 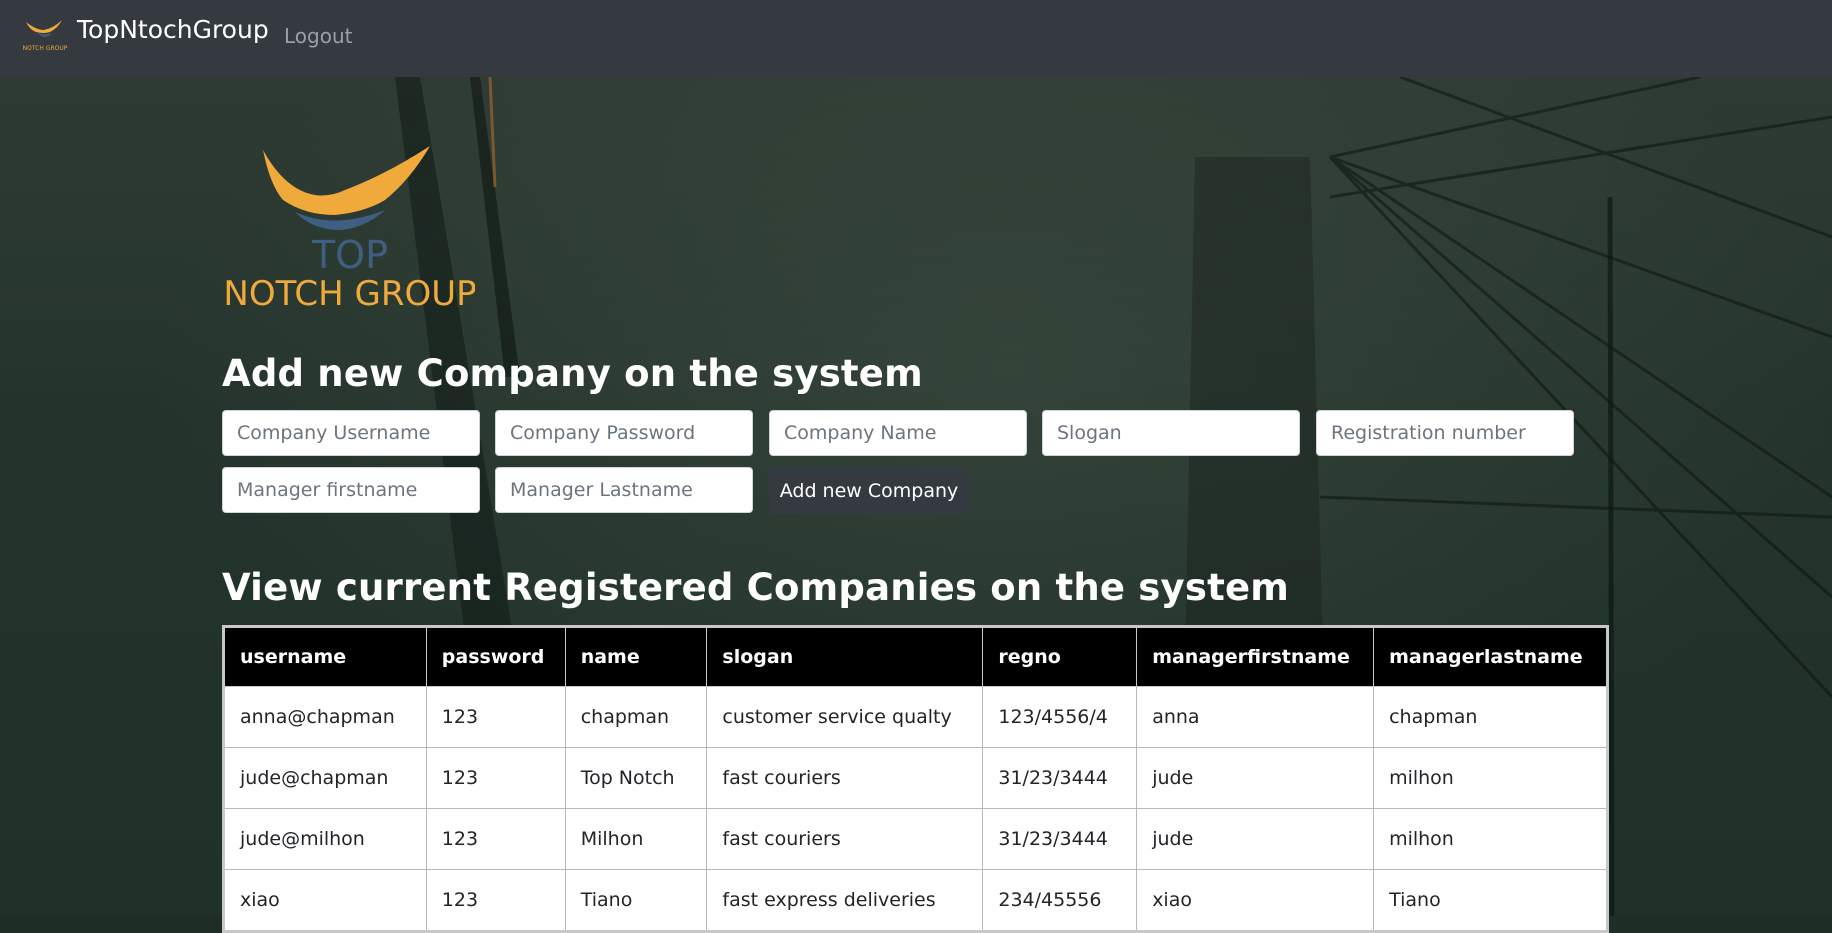 I want to click on column-header-name: name, so click(x=636, y=656).